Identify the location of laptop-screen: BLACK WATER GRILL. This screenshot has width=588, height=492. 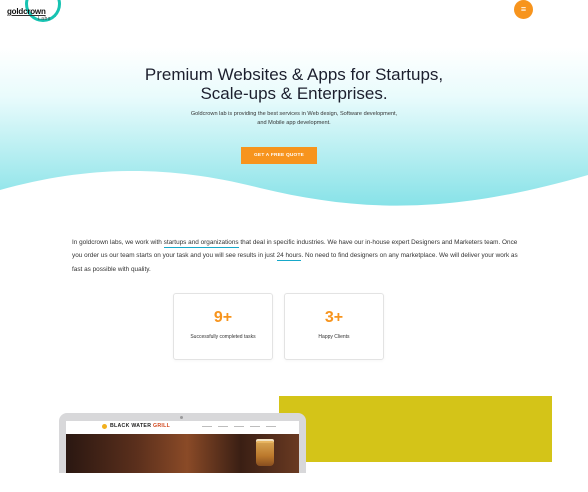
(182, 447).